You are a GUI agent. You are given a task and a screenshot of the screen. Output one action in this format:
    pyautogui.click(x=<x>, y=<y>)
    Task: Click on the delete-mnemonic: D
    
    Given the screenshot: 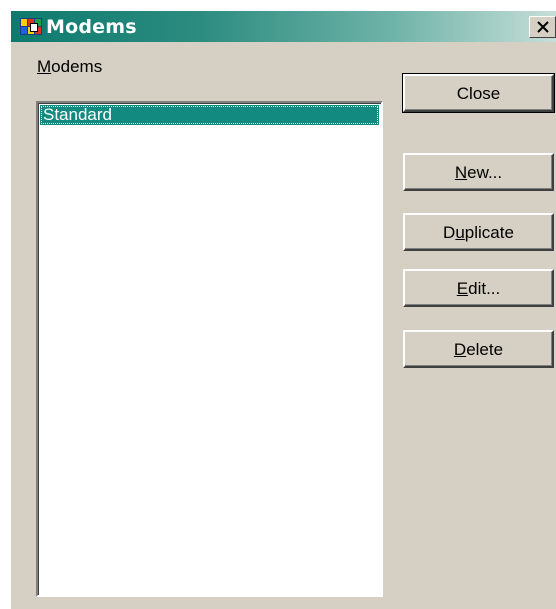 What is the action you would take?
    pyautogui.click(x=460, y=349)
    